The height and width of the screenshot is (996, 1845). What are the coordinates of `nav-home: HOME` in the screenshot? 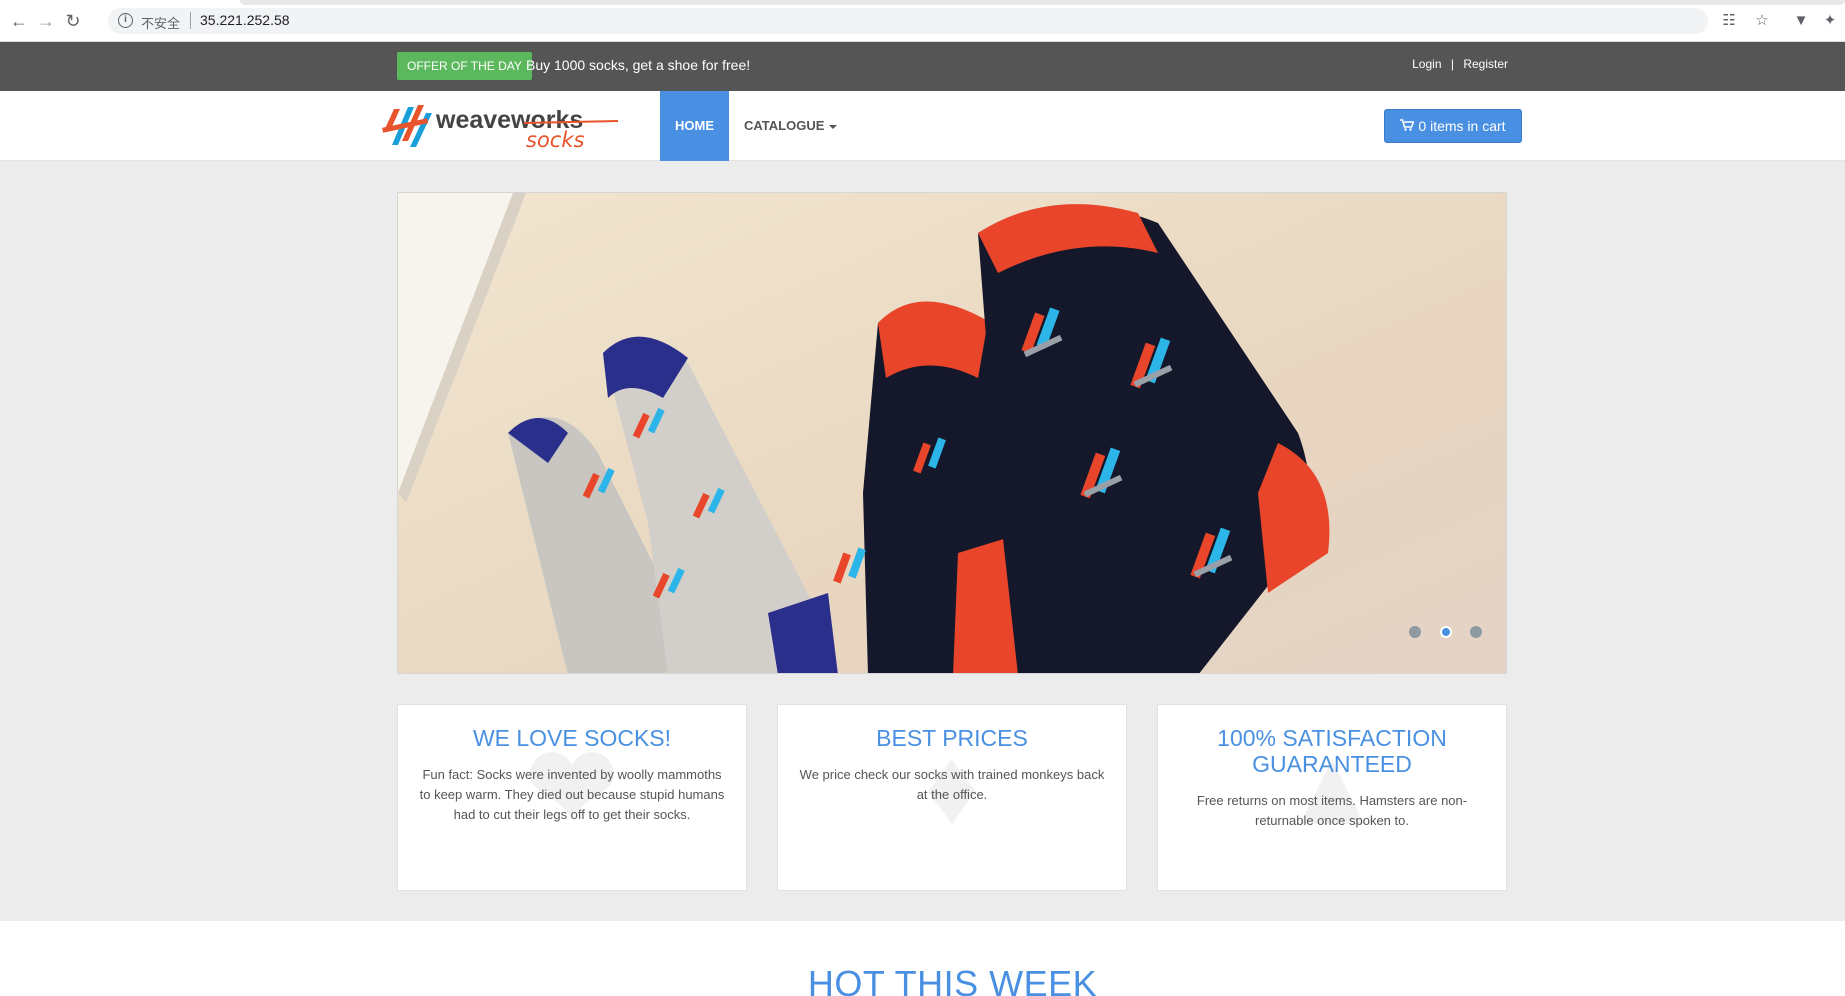 It's located at (694, 126).